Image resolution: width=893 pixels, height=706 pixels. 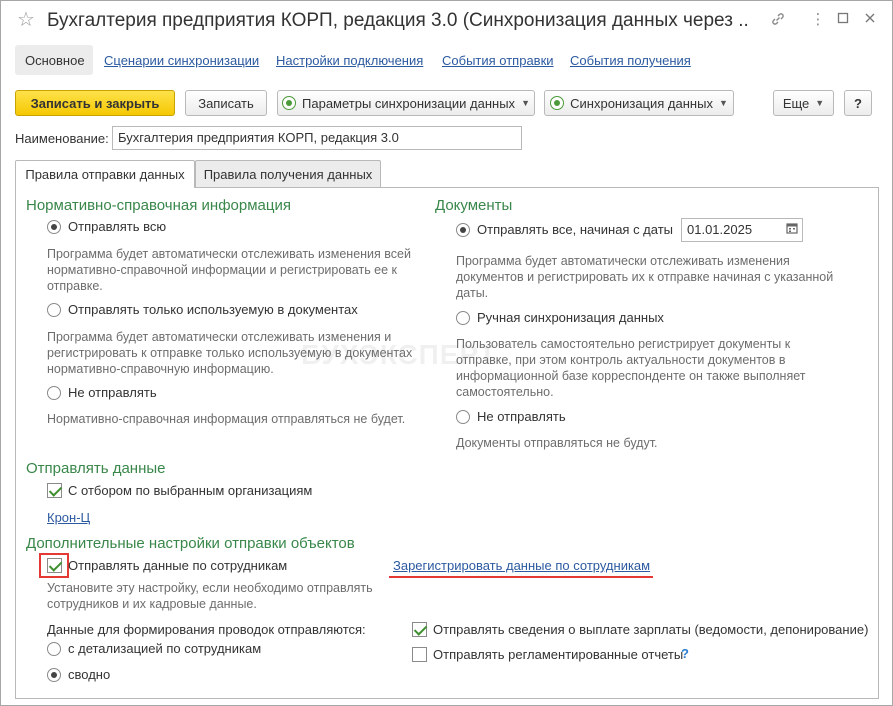 I want to click on nsi-none-radio, so click(x=54, y=393).